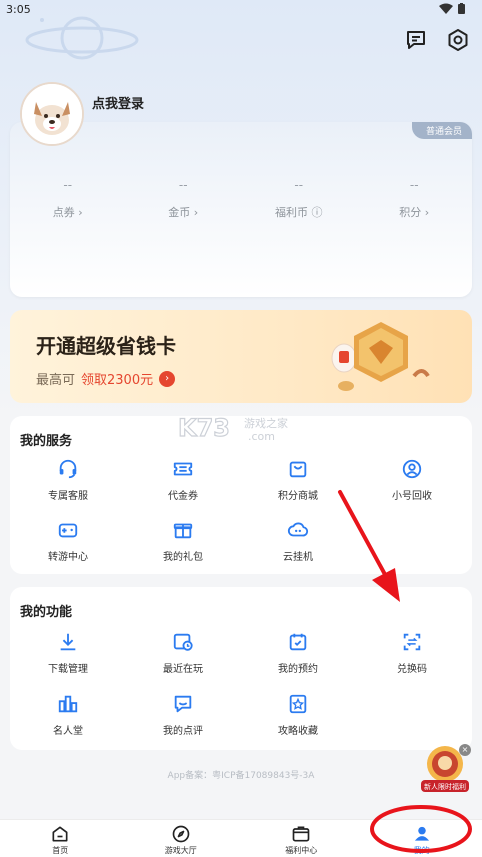 Image resolution: width=482 pixels, height=857 pixels. Describe the element at coordinates (415, 199) in the screenshot. I see `stat-points: -- 积分 ›` at that location.